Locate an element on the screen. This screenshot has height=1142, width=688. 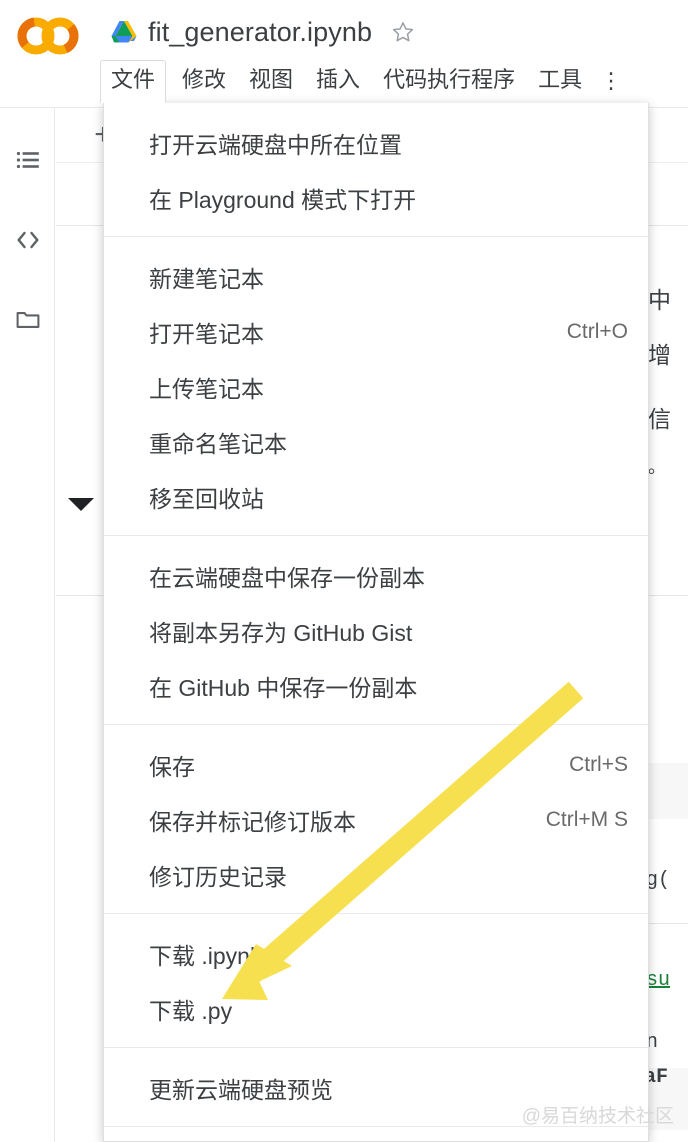
menu-item-label: 上传笔记本 is located at coordinates (206, 388).